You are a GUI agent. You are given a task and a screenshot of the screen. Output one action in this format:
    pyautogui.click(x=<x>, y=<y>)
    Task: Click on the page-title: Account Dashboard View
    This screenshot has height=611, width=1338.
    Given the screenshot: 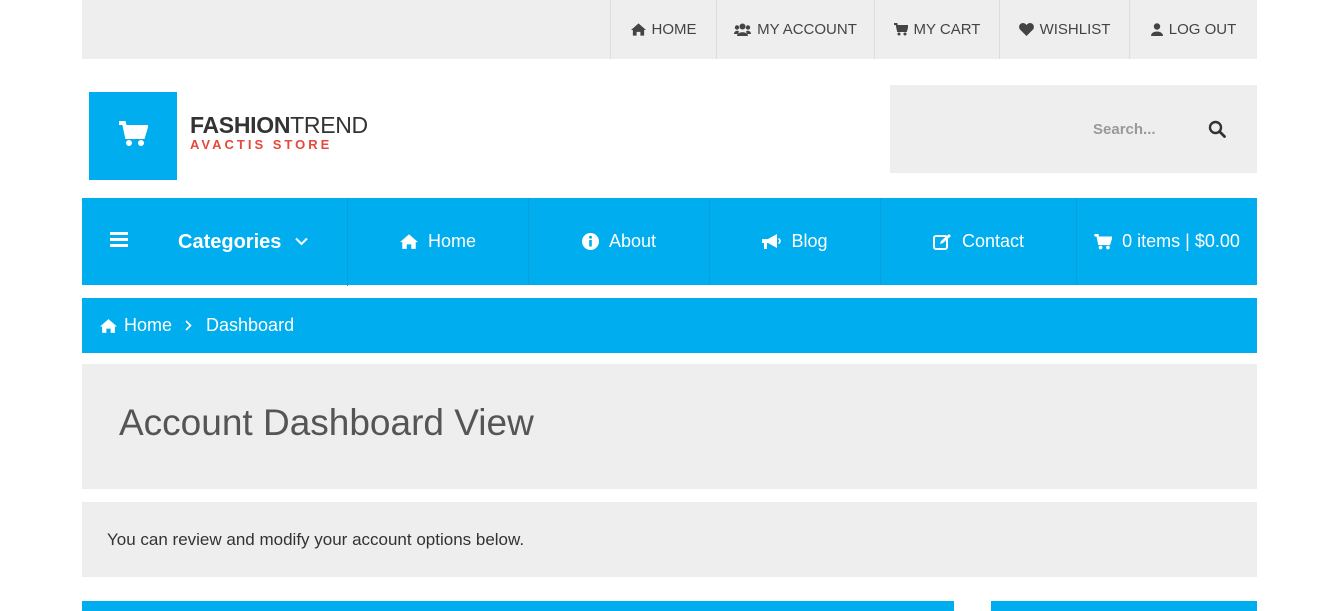 What is the action you would take?
    pyautogui.click(x=326, y=422)
    